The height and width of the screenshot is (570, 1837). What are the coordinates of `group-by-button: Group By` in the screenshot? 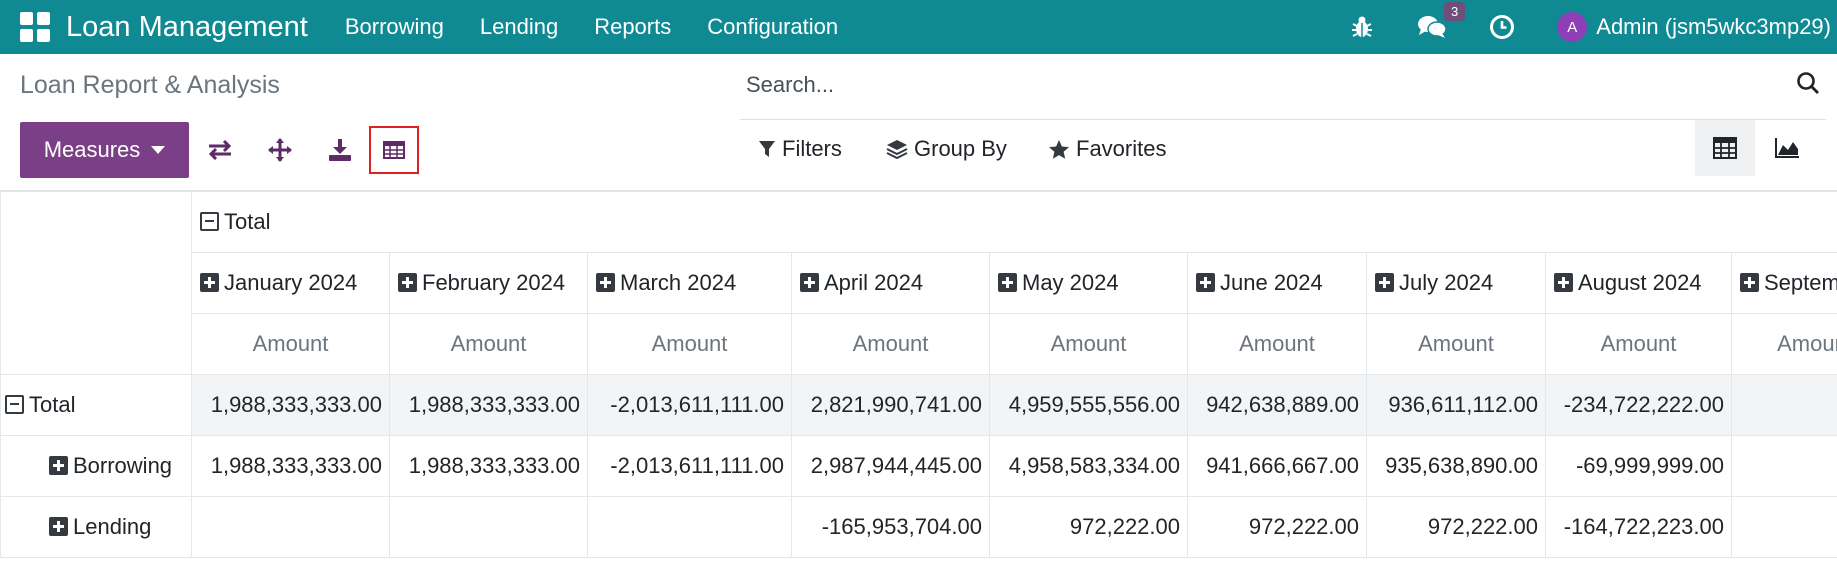 It's located at (946, 149).